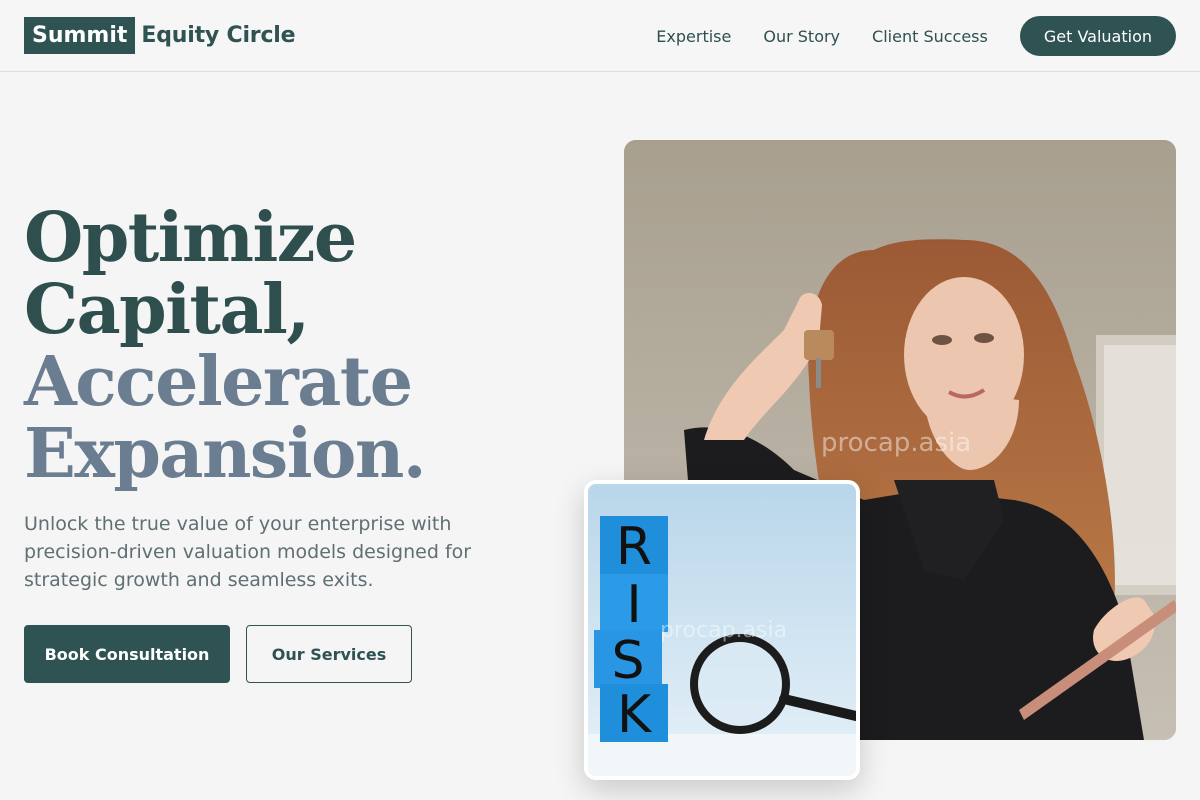  I want to click on hero-title-line2: Capital,, so click(167, 310).